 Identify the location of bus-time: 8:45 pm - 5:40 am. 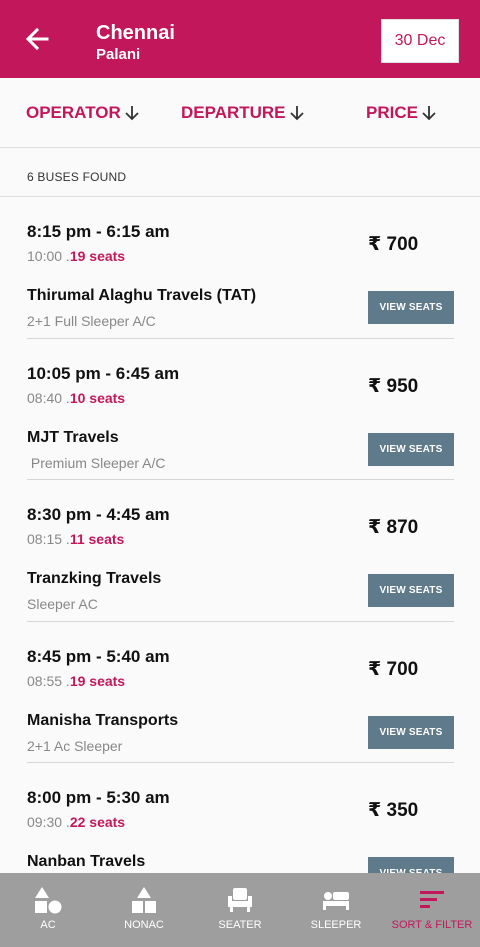
(98, 656).